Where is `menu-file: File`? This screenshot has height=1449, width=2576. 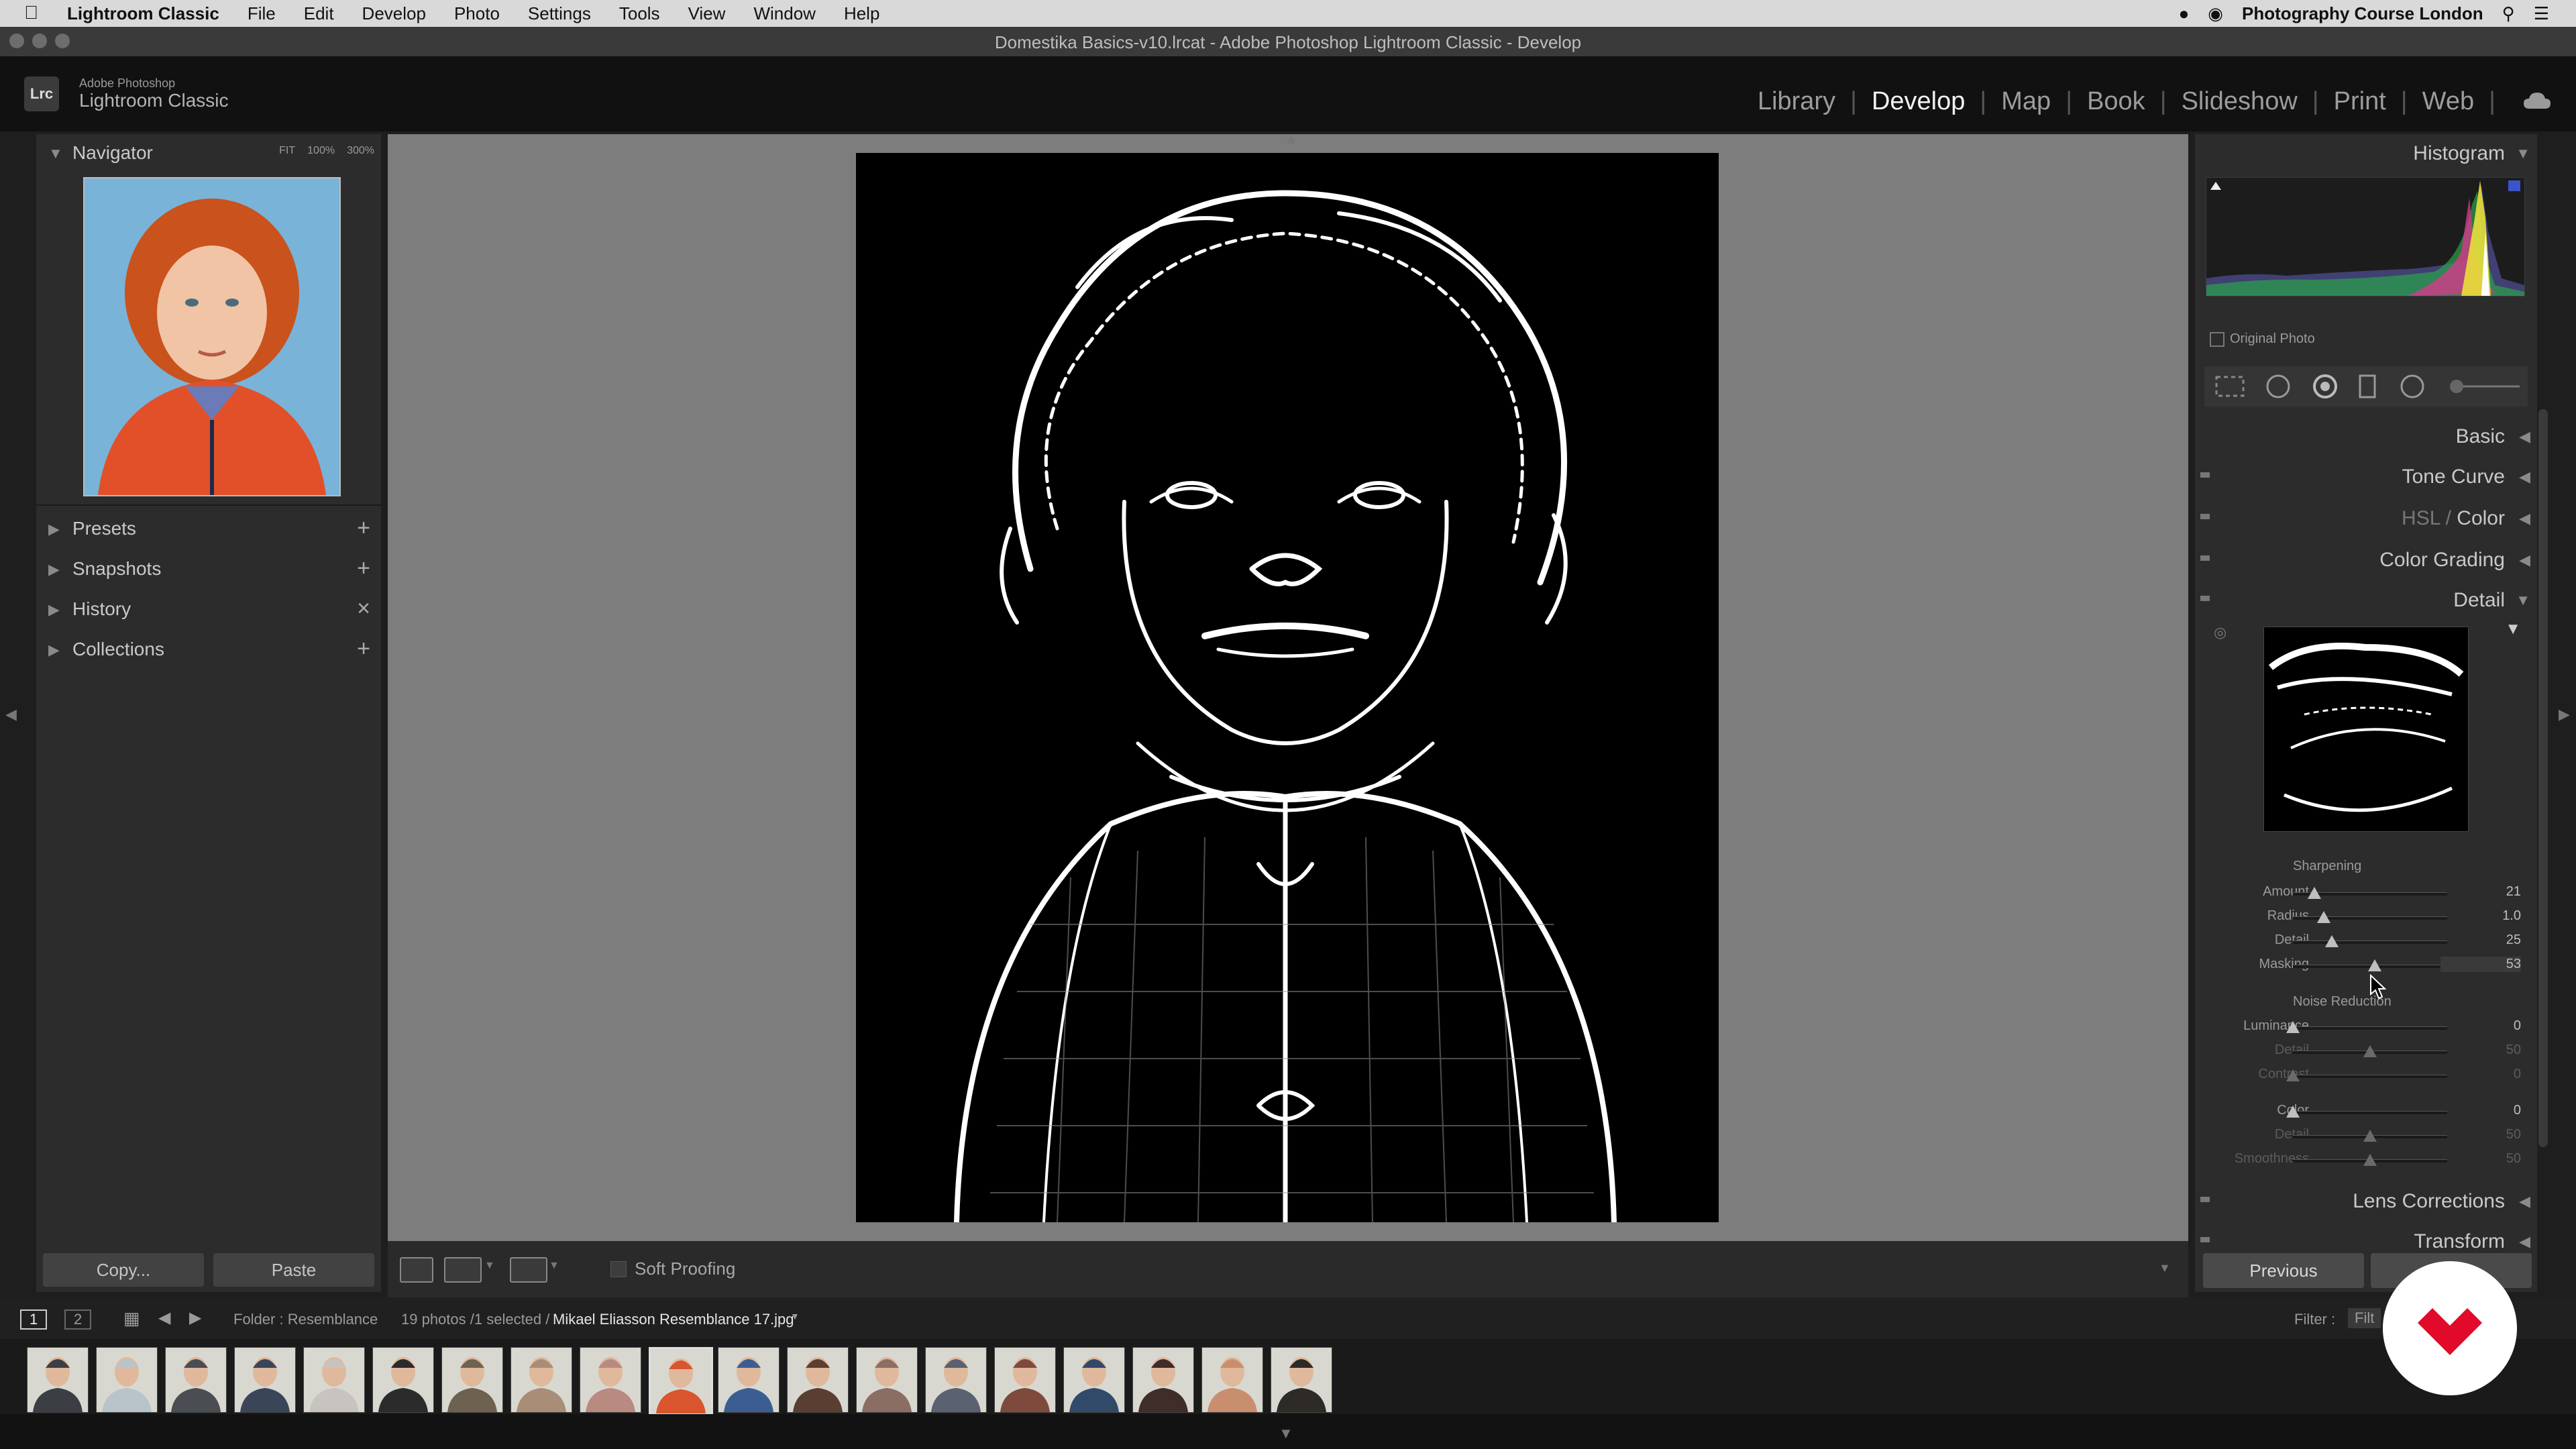
menu-file: File is located at coordinates (262, 13).